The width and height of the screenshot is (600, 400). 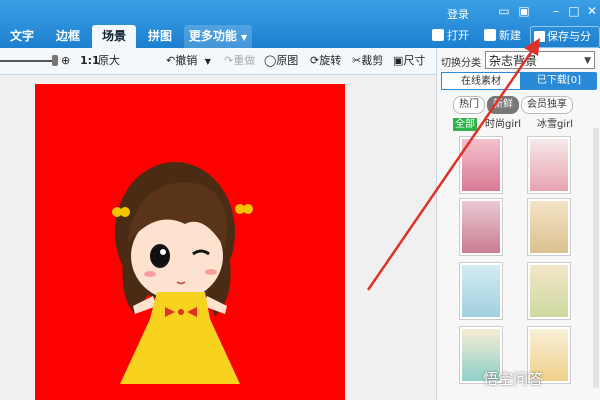 I want to click on open-label: 打开, so click(x=458, y=35).